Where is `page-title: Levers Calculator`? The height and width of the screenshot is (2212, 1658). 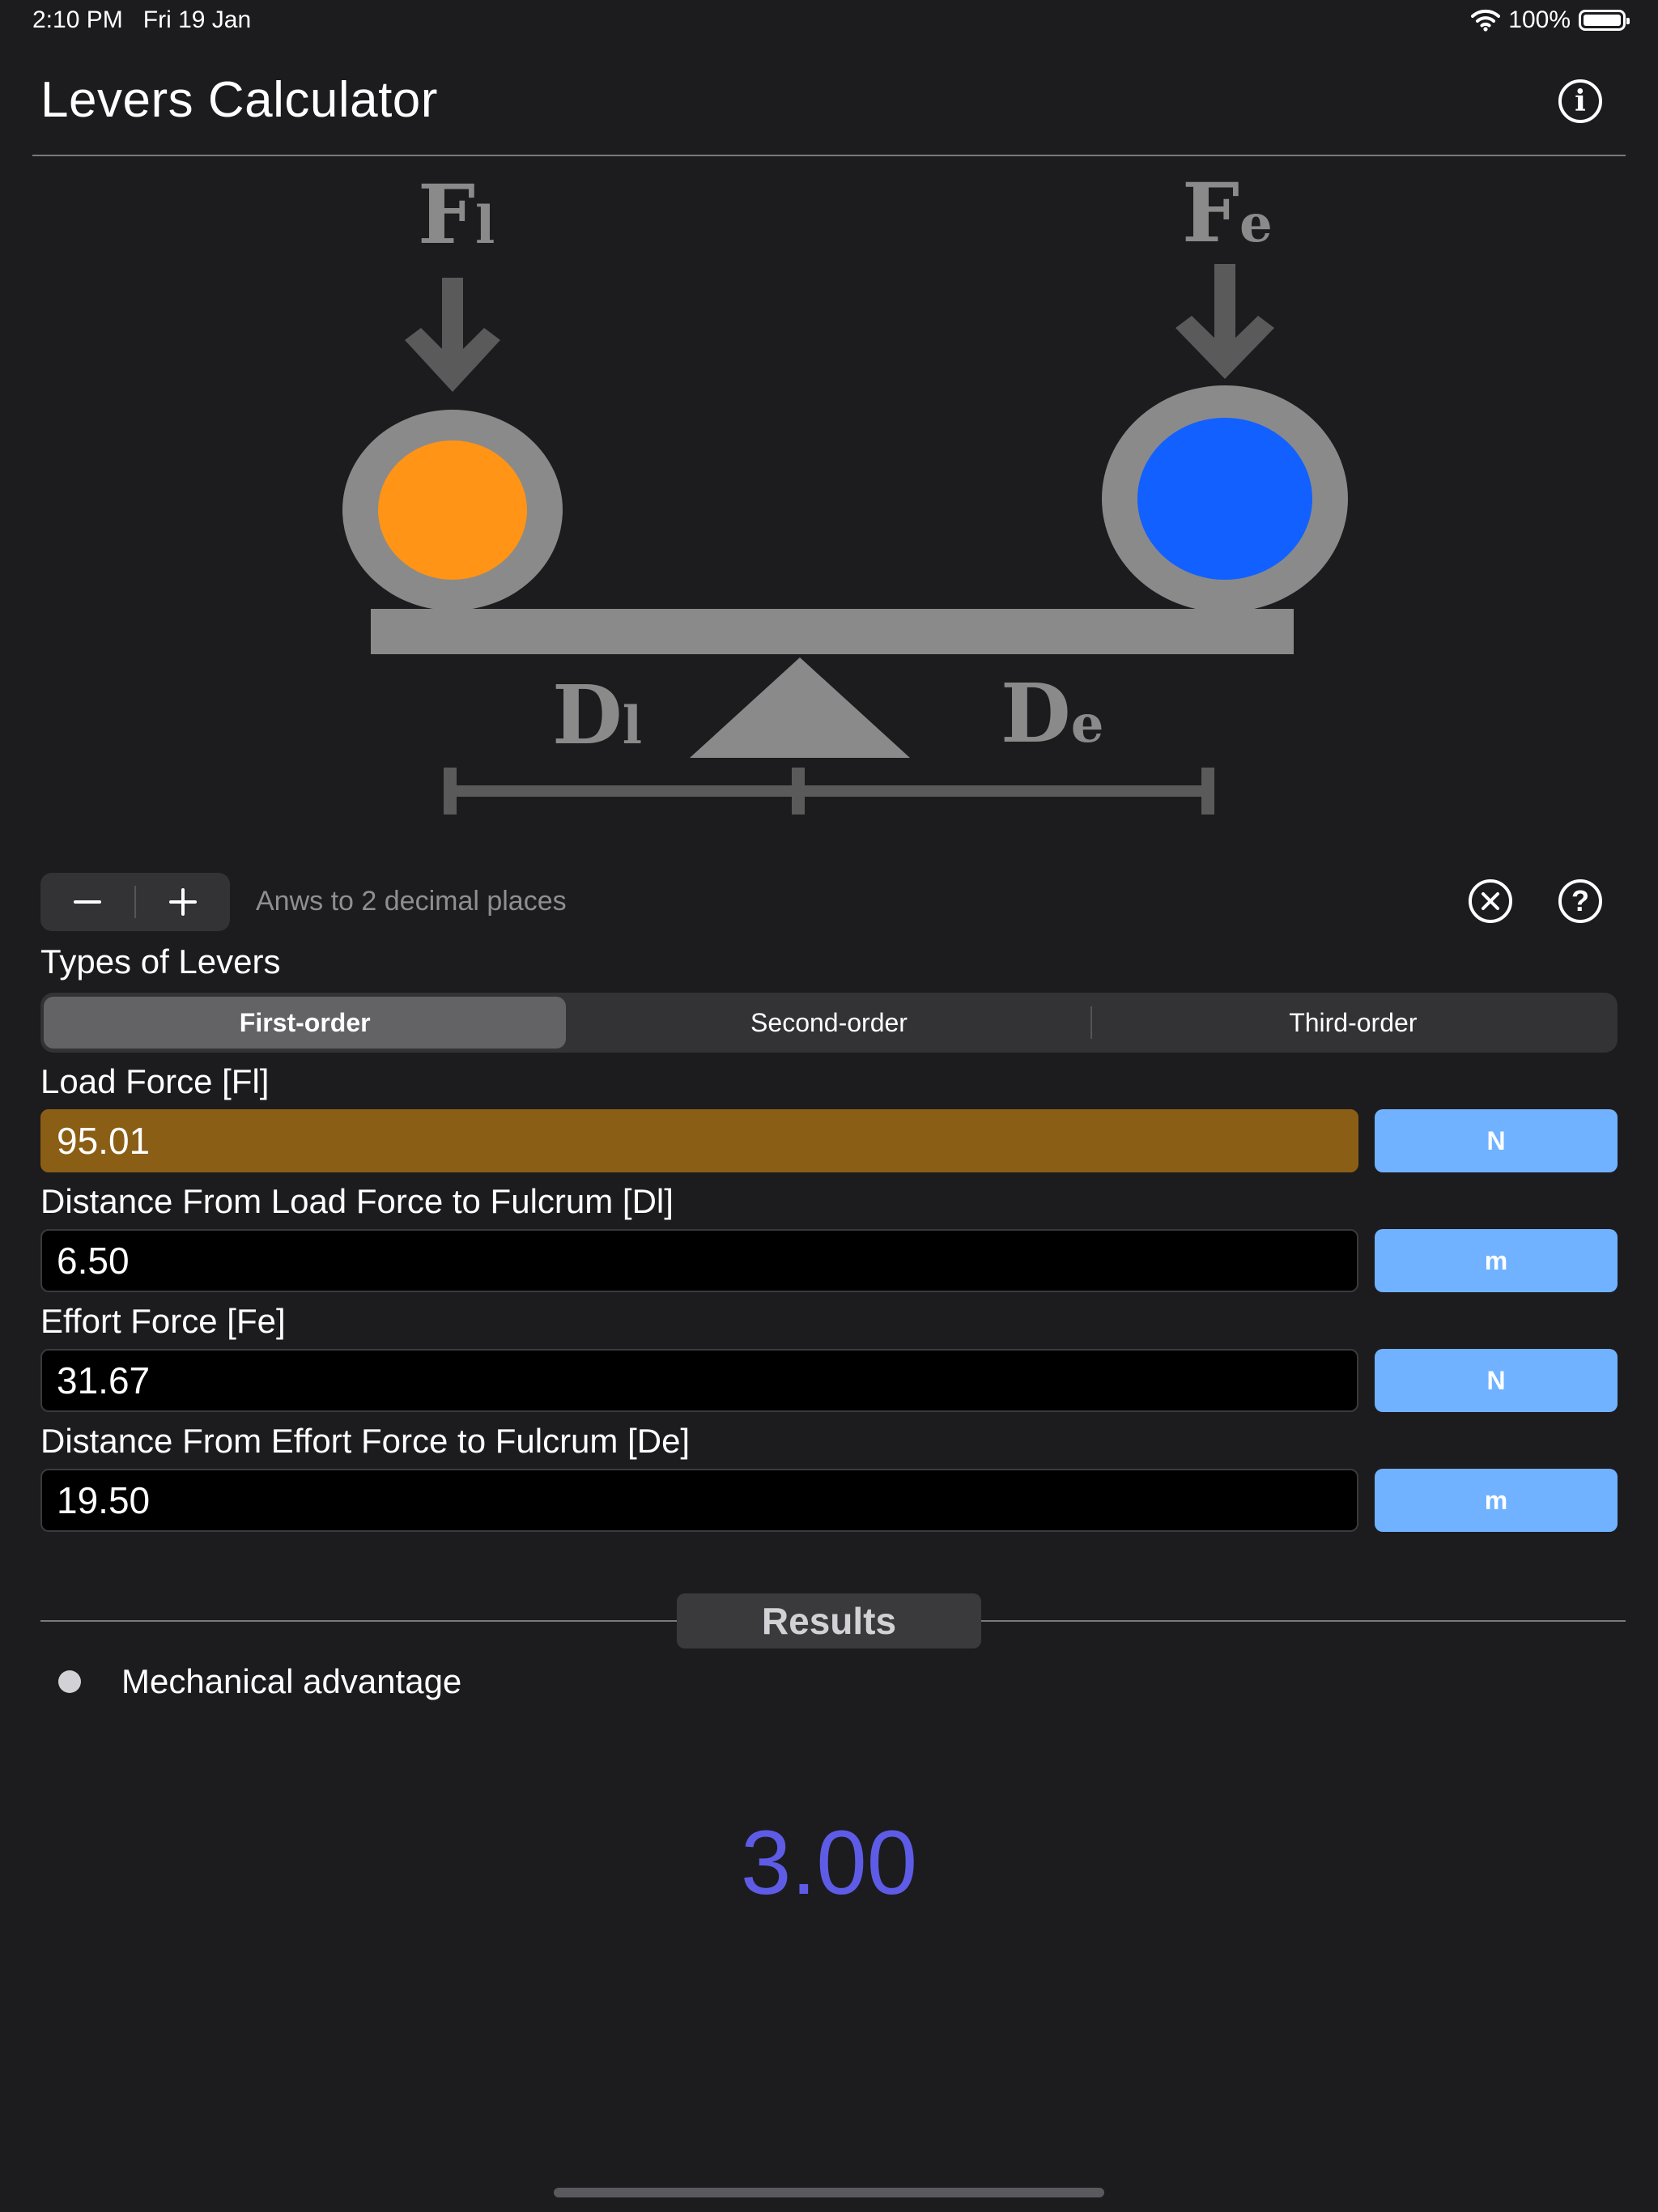 page-title: Levers Calculator is located at coordinates (239, 100).